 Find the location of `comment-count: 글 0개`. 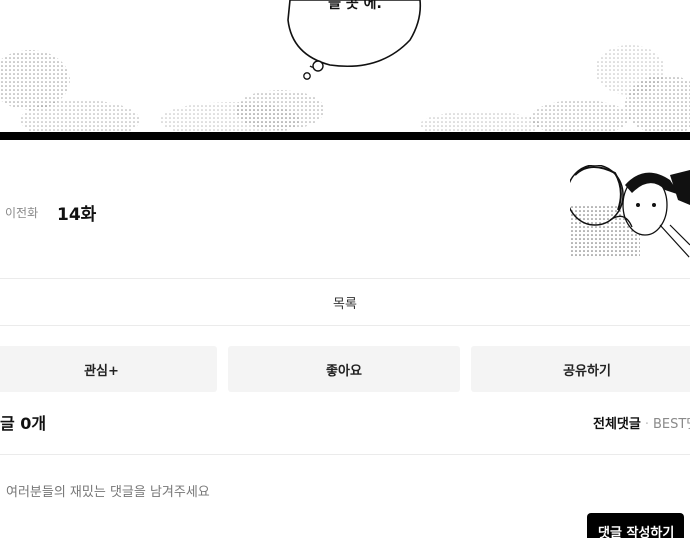

comment-count: 글 0개 is located at coordinates (23, 423).